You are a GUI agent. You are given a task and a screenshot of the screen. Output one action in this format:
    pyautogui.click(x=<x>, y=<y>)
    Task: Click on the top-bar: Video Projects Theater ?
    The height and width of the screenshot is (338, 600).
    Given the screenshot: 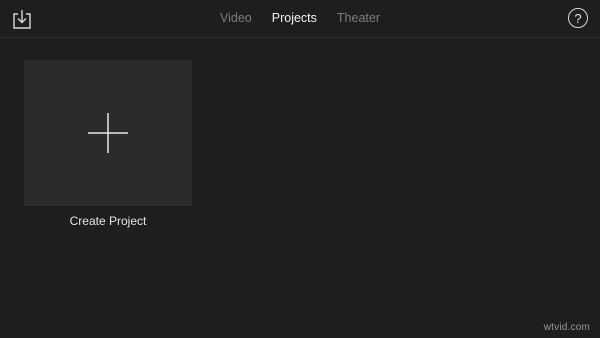 What is the action you would take?
    pyautogui.click(x=300, y=19)
    